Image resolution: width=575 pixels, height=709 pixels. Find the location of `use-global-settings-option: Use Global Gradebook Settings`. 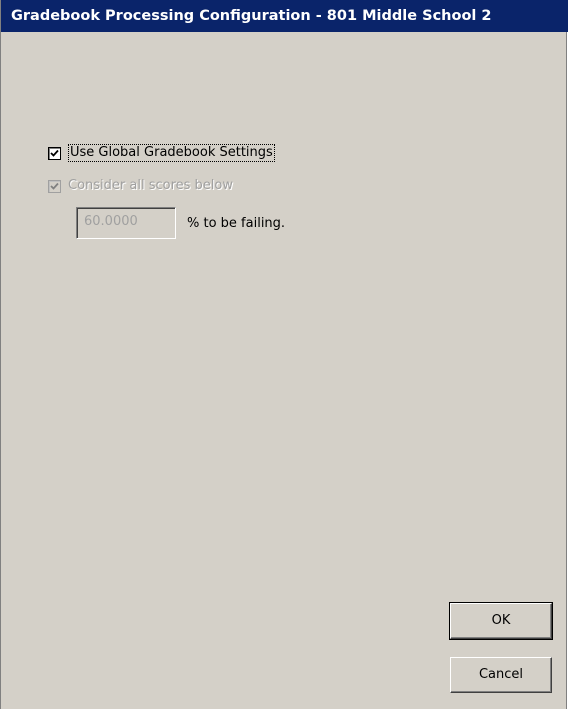

use-global-settings-option: Use Global Gradebook Settings is located at coordinates (161, 153).